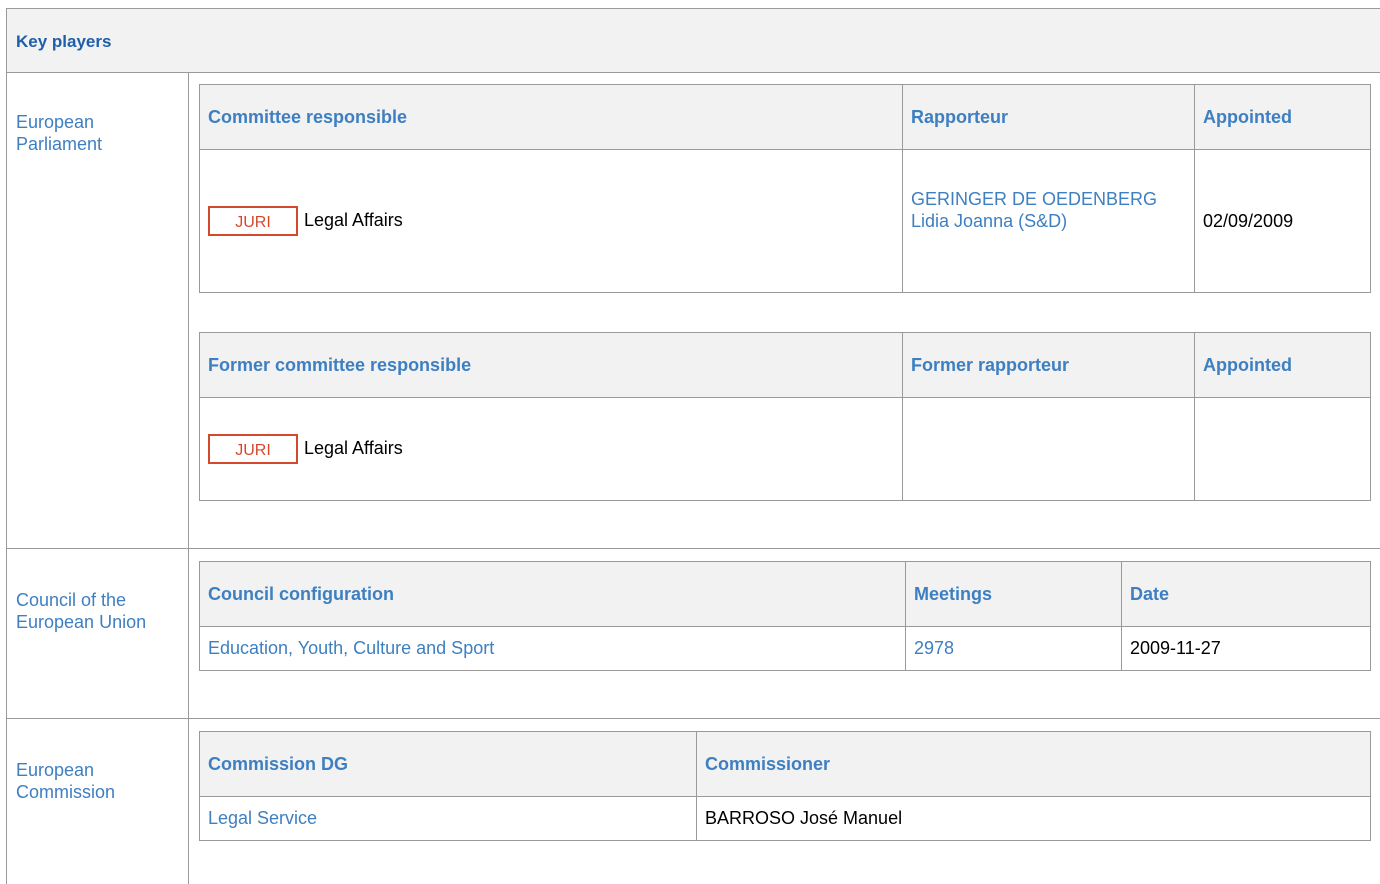 This screenshot has width=1380, height=884. Describe the element at coordinates (1033, 764) in the screenshot. I see `commissioner-header: Commissioner` at that location.